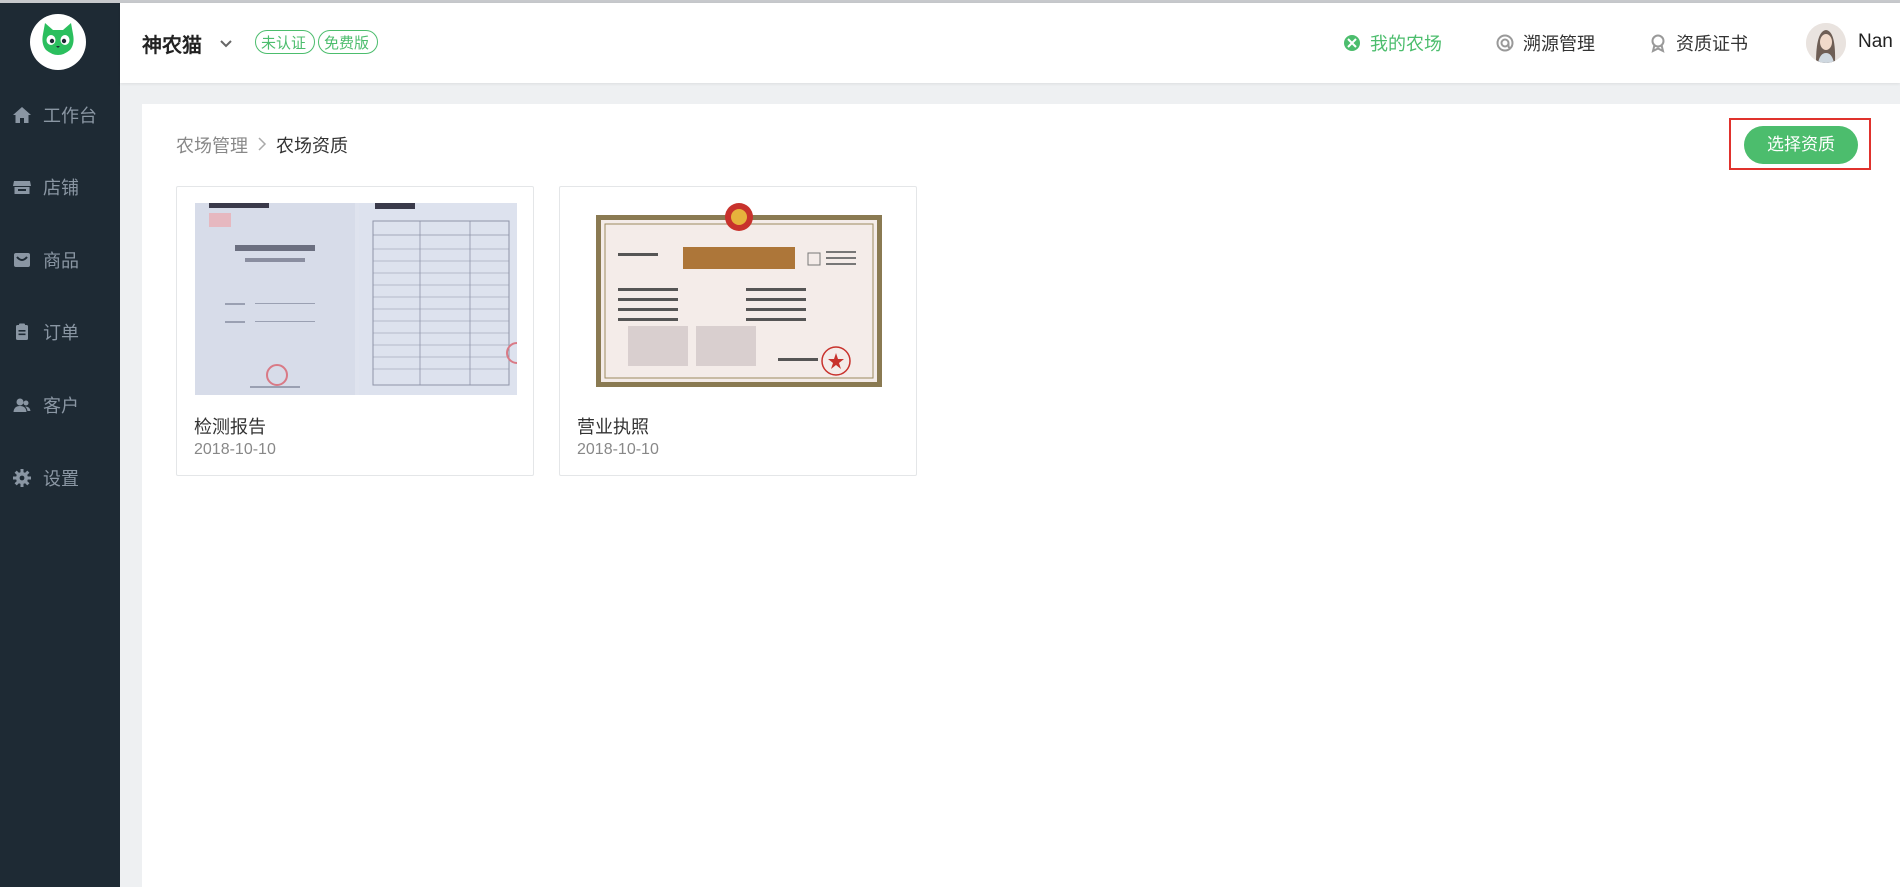 The height and width of the screenshot is (887, 1900). What do you see at coordinates (348, 42) in the screenshot?
I see `free-plan-badge: 免费版` at bounding box center [348, 42].